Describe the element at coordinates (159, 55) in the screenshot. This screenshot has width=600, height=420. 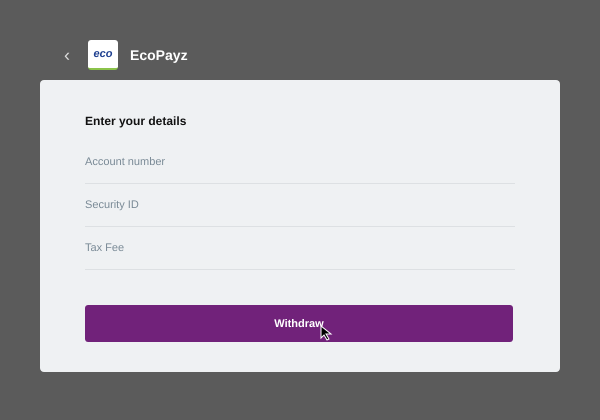
I see `page-title: EcoPayz` at that location.